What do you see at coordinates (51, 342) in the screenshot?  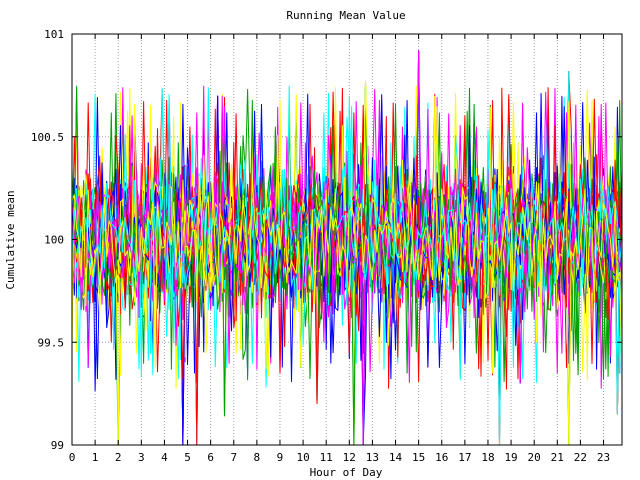 I see `y-tick-label: 99.5` at bounding box center [51, 342].